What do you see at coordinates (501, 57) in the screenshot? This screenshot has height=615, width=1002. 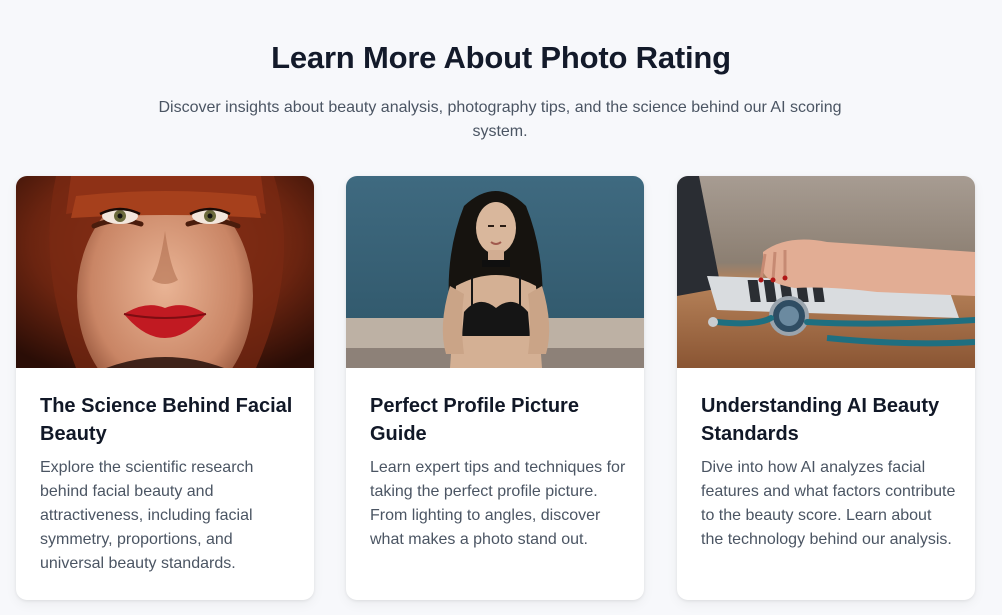 I see `section-title: Learn More About Photo Rating` at bounding box center [501, 57].